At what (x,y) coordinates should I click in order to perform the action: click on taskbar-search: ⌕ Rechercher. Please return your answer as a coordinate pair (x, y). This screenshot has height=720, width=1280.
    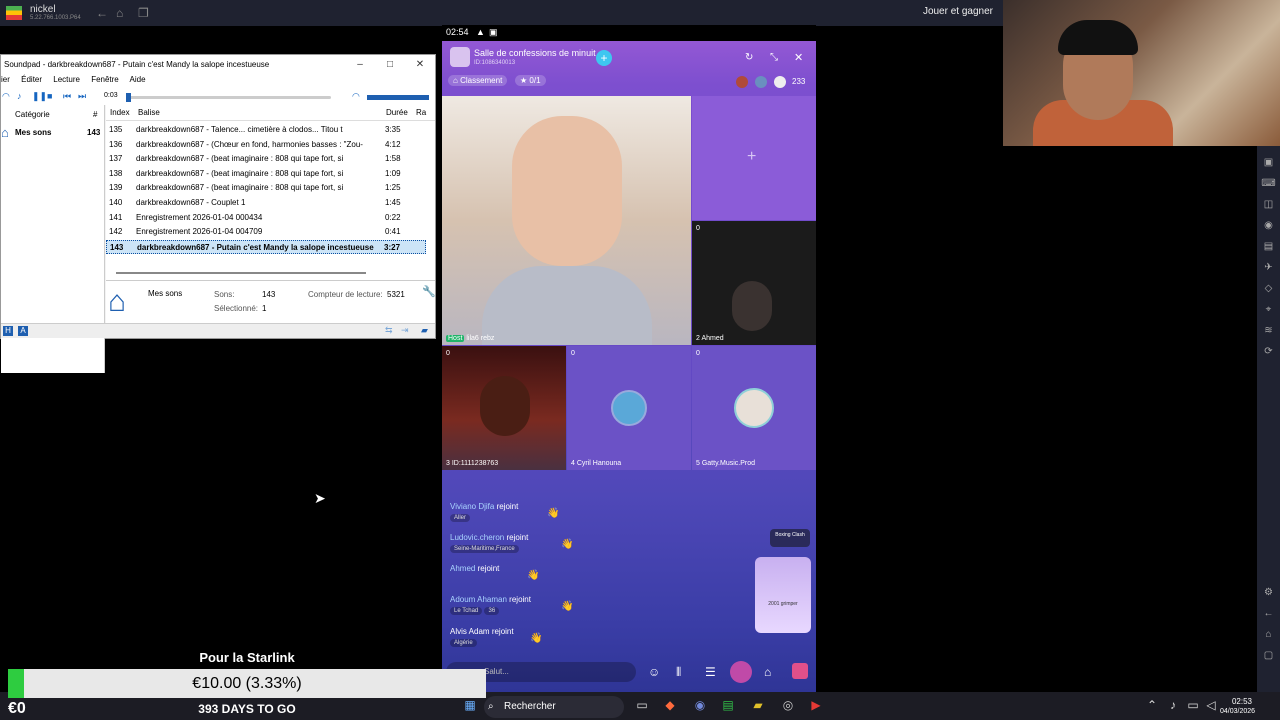
    Looking at the image, I should click on (554, 707).